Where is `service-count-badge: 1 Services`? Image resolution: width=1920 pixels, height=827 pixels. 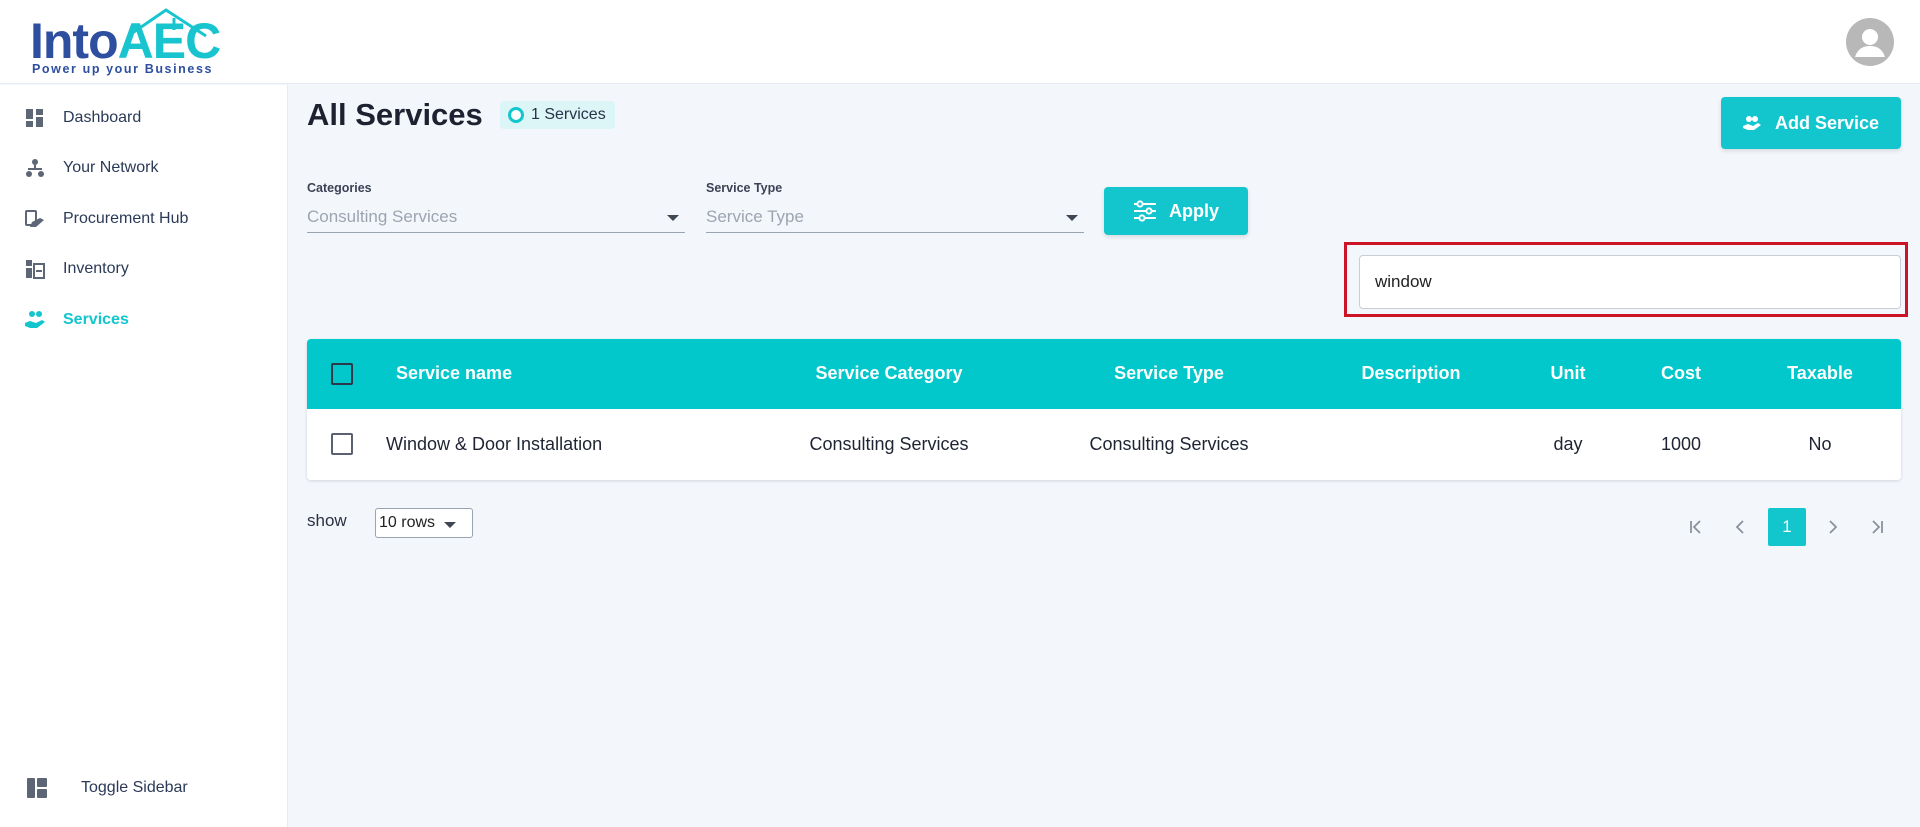
service-count-badge: 1 Services is located at coordinates (557, 115).